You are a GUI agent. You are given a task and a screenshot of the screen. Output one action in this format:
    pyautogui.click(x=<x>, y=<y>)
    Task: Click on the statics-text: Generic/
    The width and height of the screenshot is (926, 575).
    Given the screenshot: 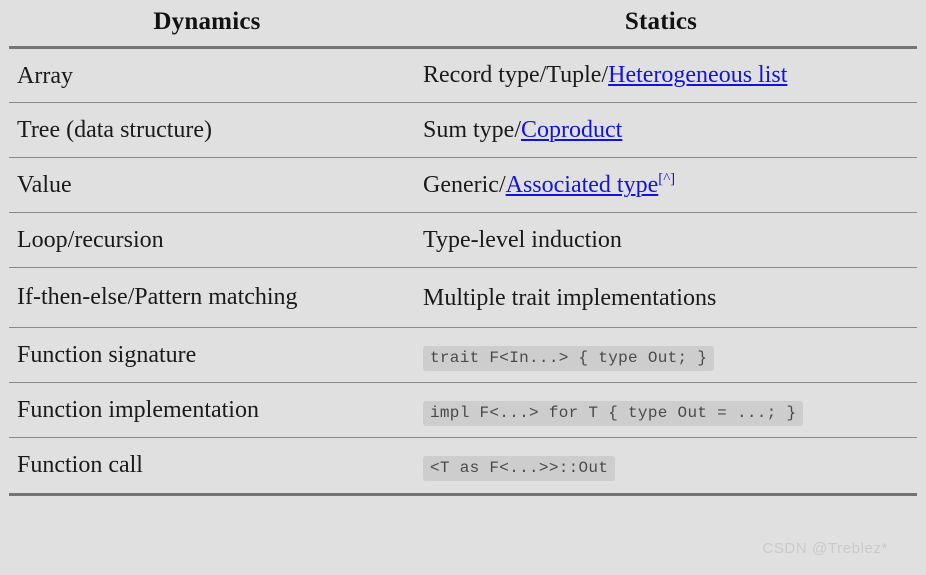 What is the action you would take?
    pyautogui.click(x=464, y=185)
    